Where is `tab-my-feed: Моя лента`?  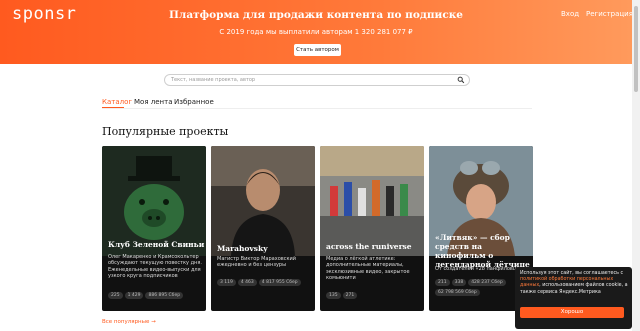 tab-my-feed: Моя лента is located at coordinates (153, 102).